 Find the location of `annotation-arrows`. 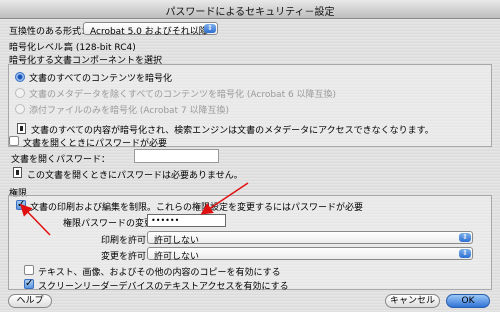

annotation-arrows is located at coordinates (134, 209).